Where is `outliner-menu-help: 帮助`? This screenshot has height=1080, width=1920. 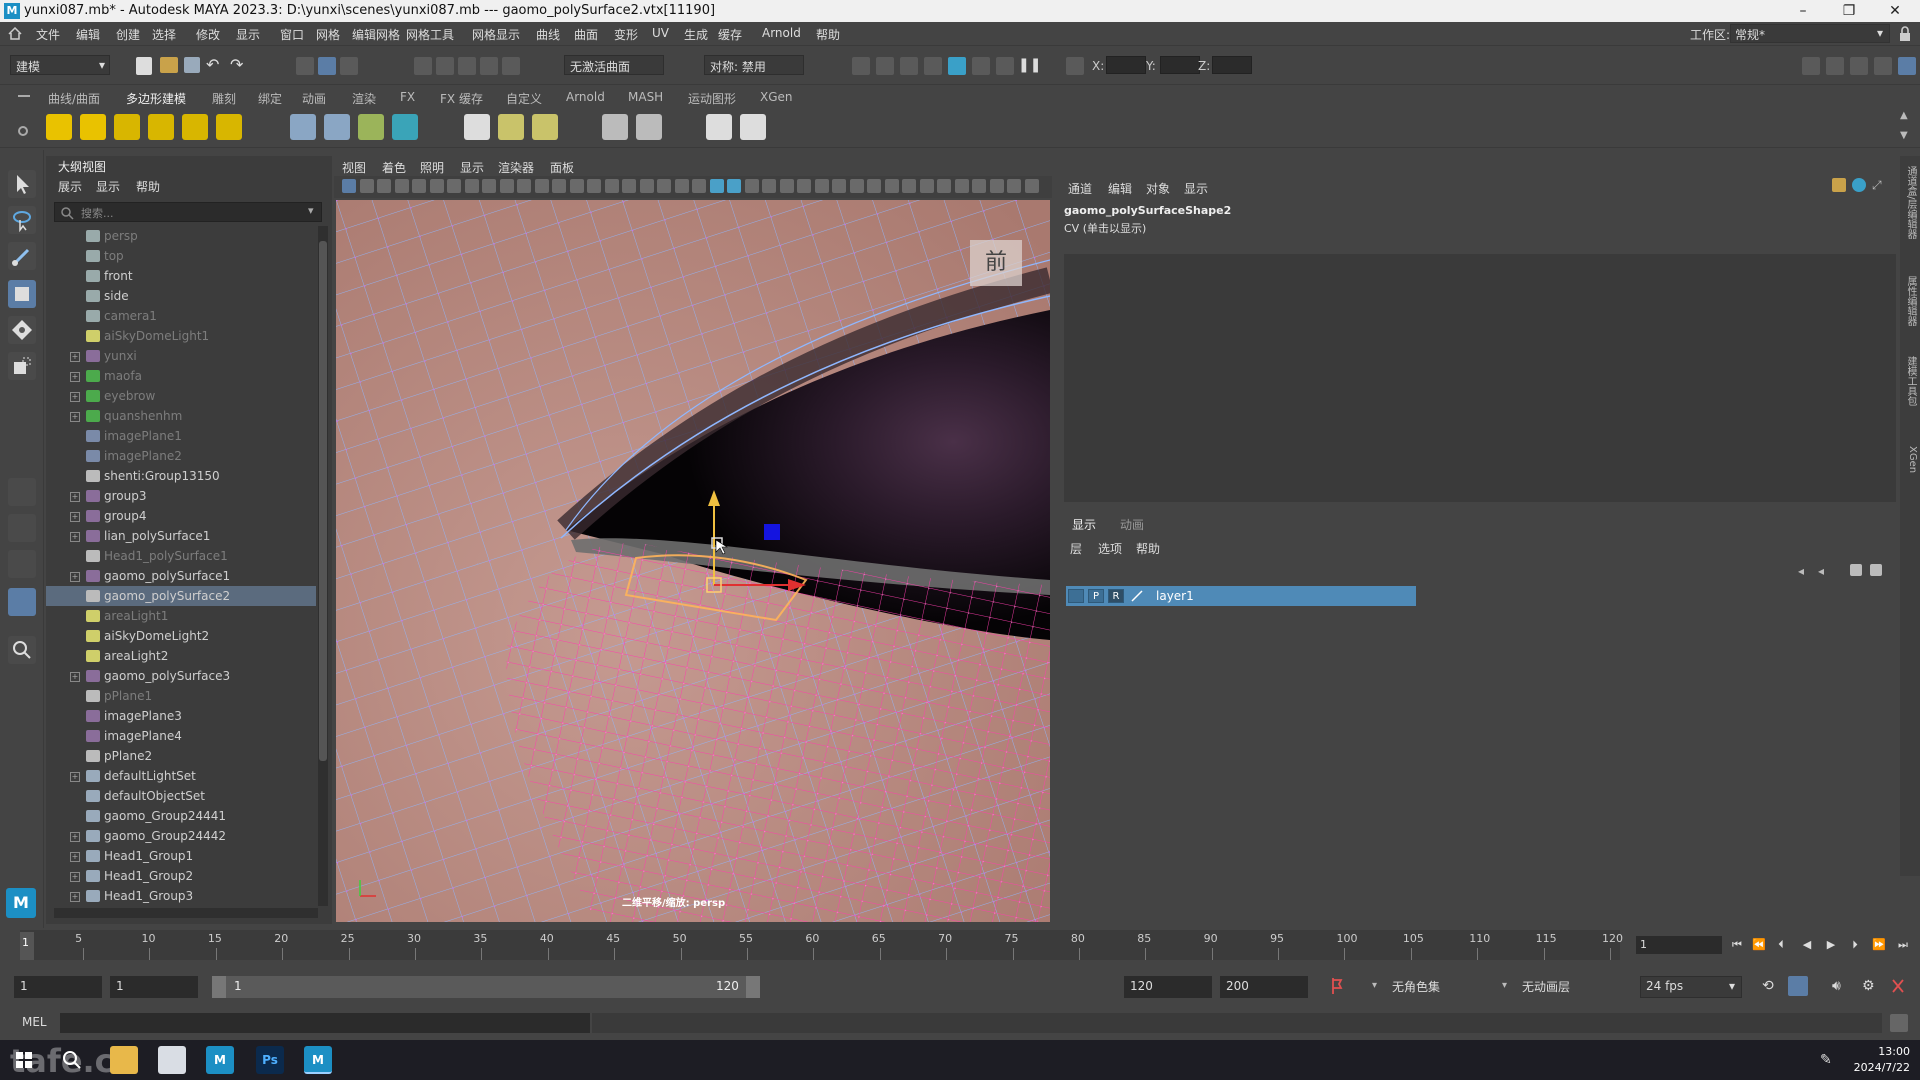
outliner-menu-help: 帮助 is located at coordinates (148, 186).